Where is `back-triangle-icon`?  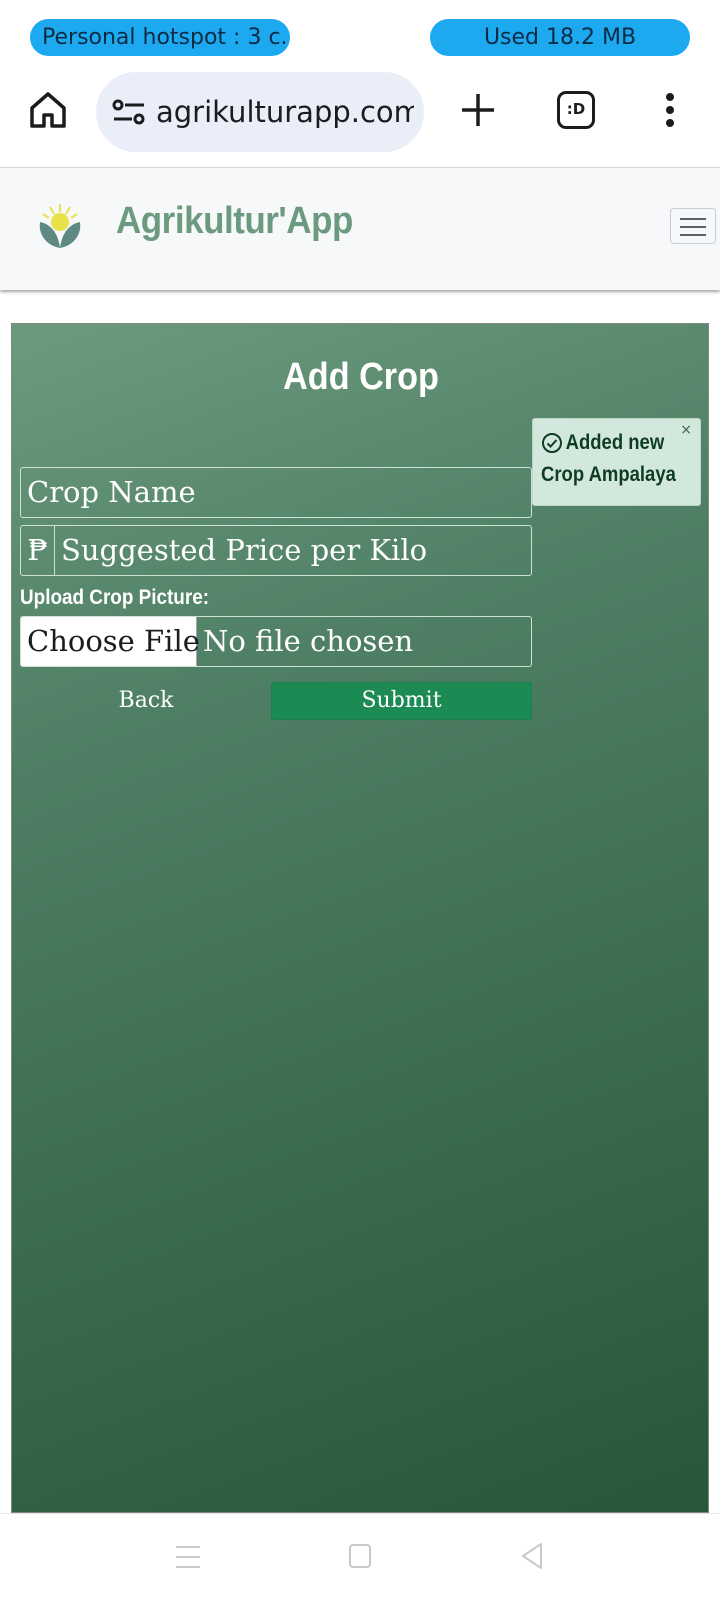
back-triangle-icon is located at coordinates (532, 1556).